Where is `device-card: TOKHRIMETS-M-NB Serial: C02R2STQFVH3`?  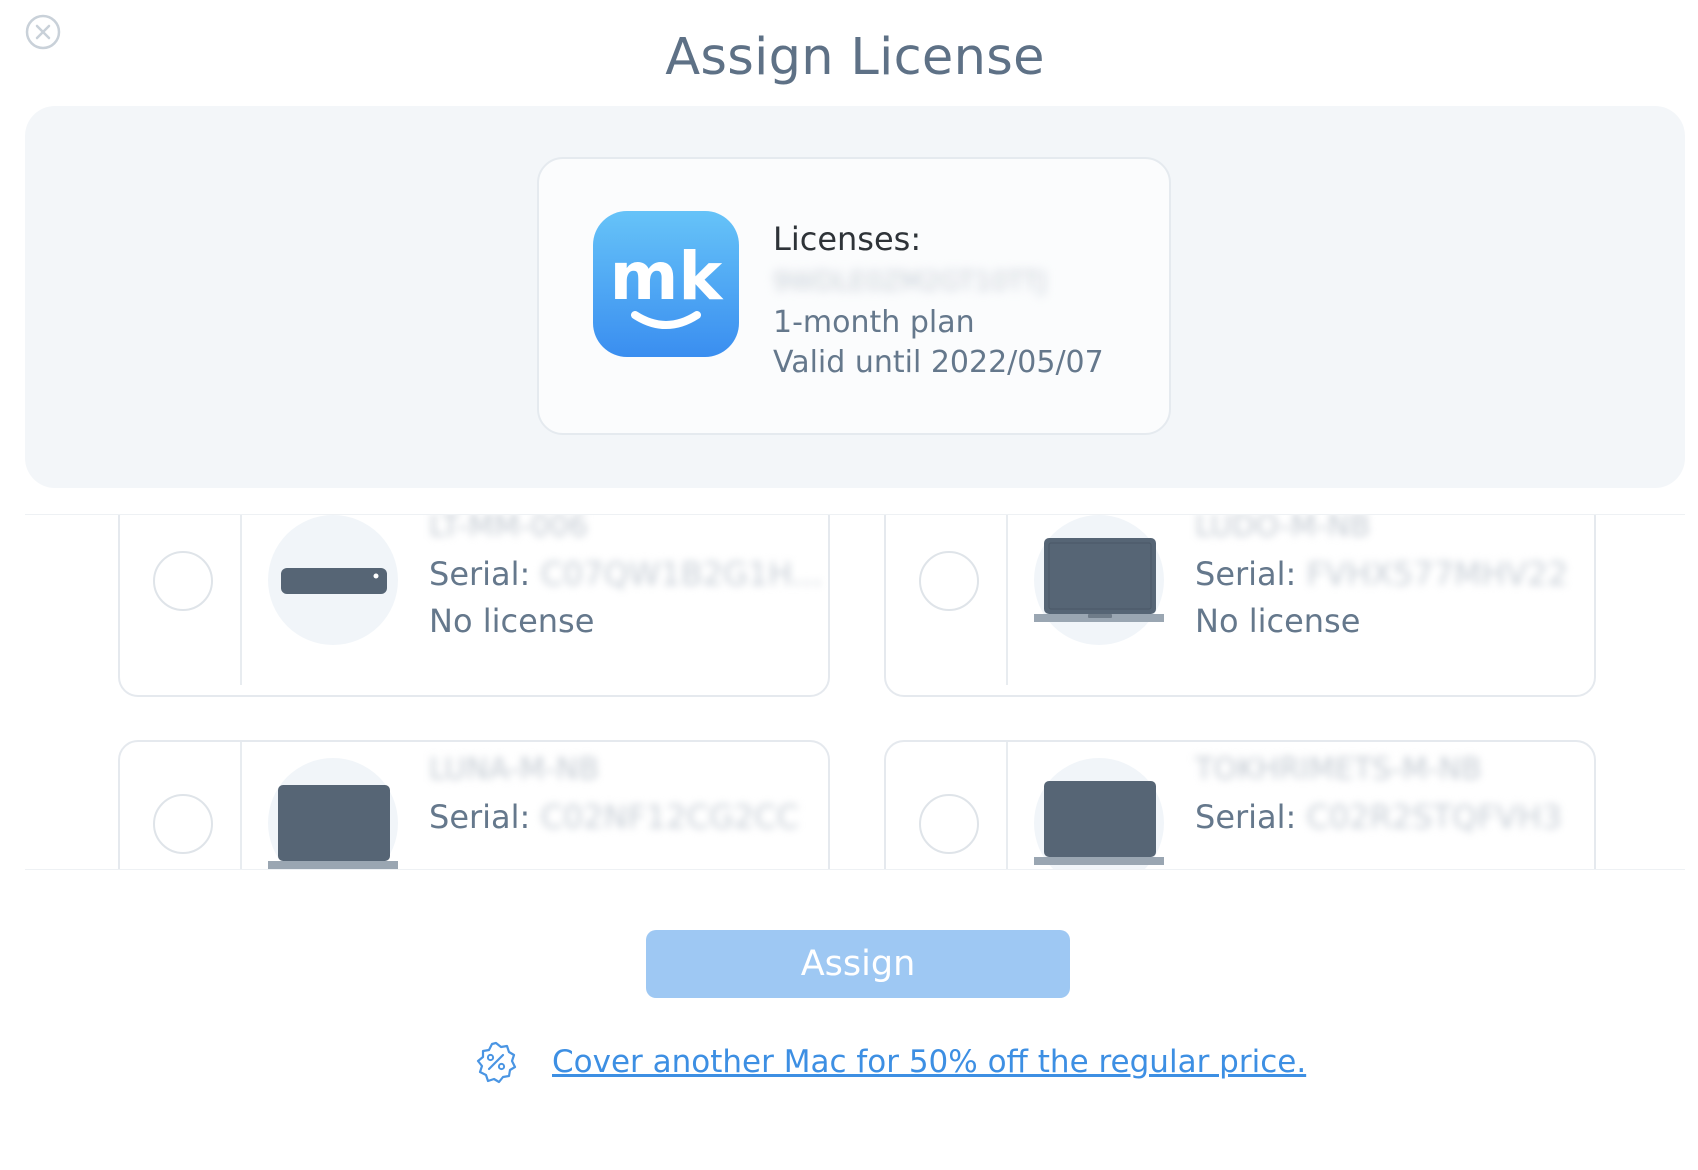 device-card: TOKHRIMETS-M-NB Serial: C02R2STQFVH3 is located at coordinates (1240, 804).